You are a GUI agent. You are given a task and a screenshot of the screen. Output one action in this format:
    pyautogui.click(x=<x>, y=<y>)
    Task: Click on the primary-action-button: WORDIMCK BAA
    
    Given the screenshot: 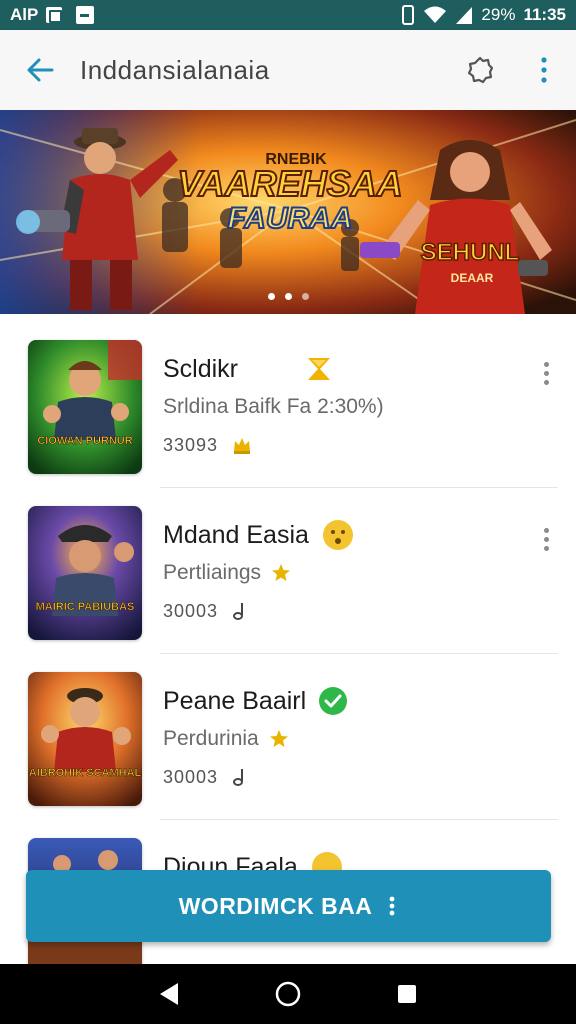 What is the action you would take?
    pyautogui.click(x=288, y=906)
    